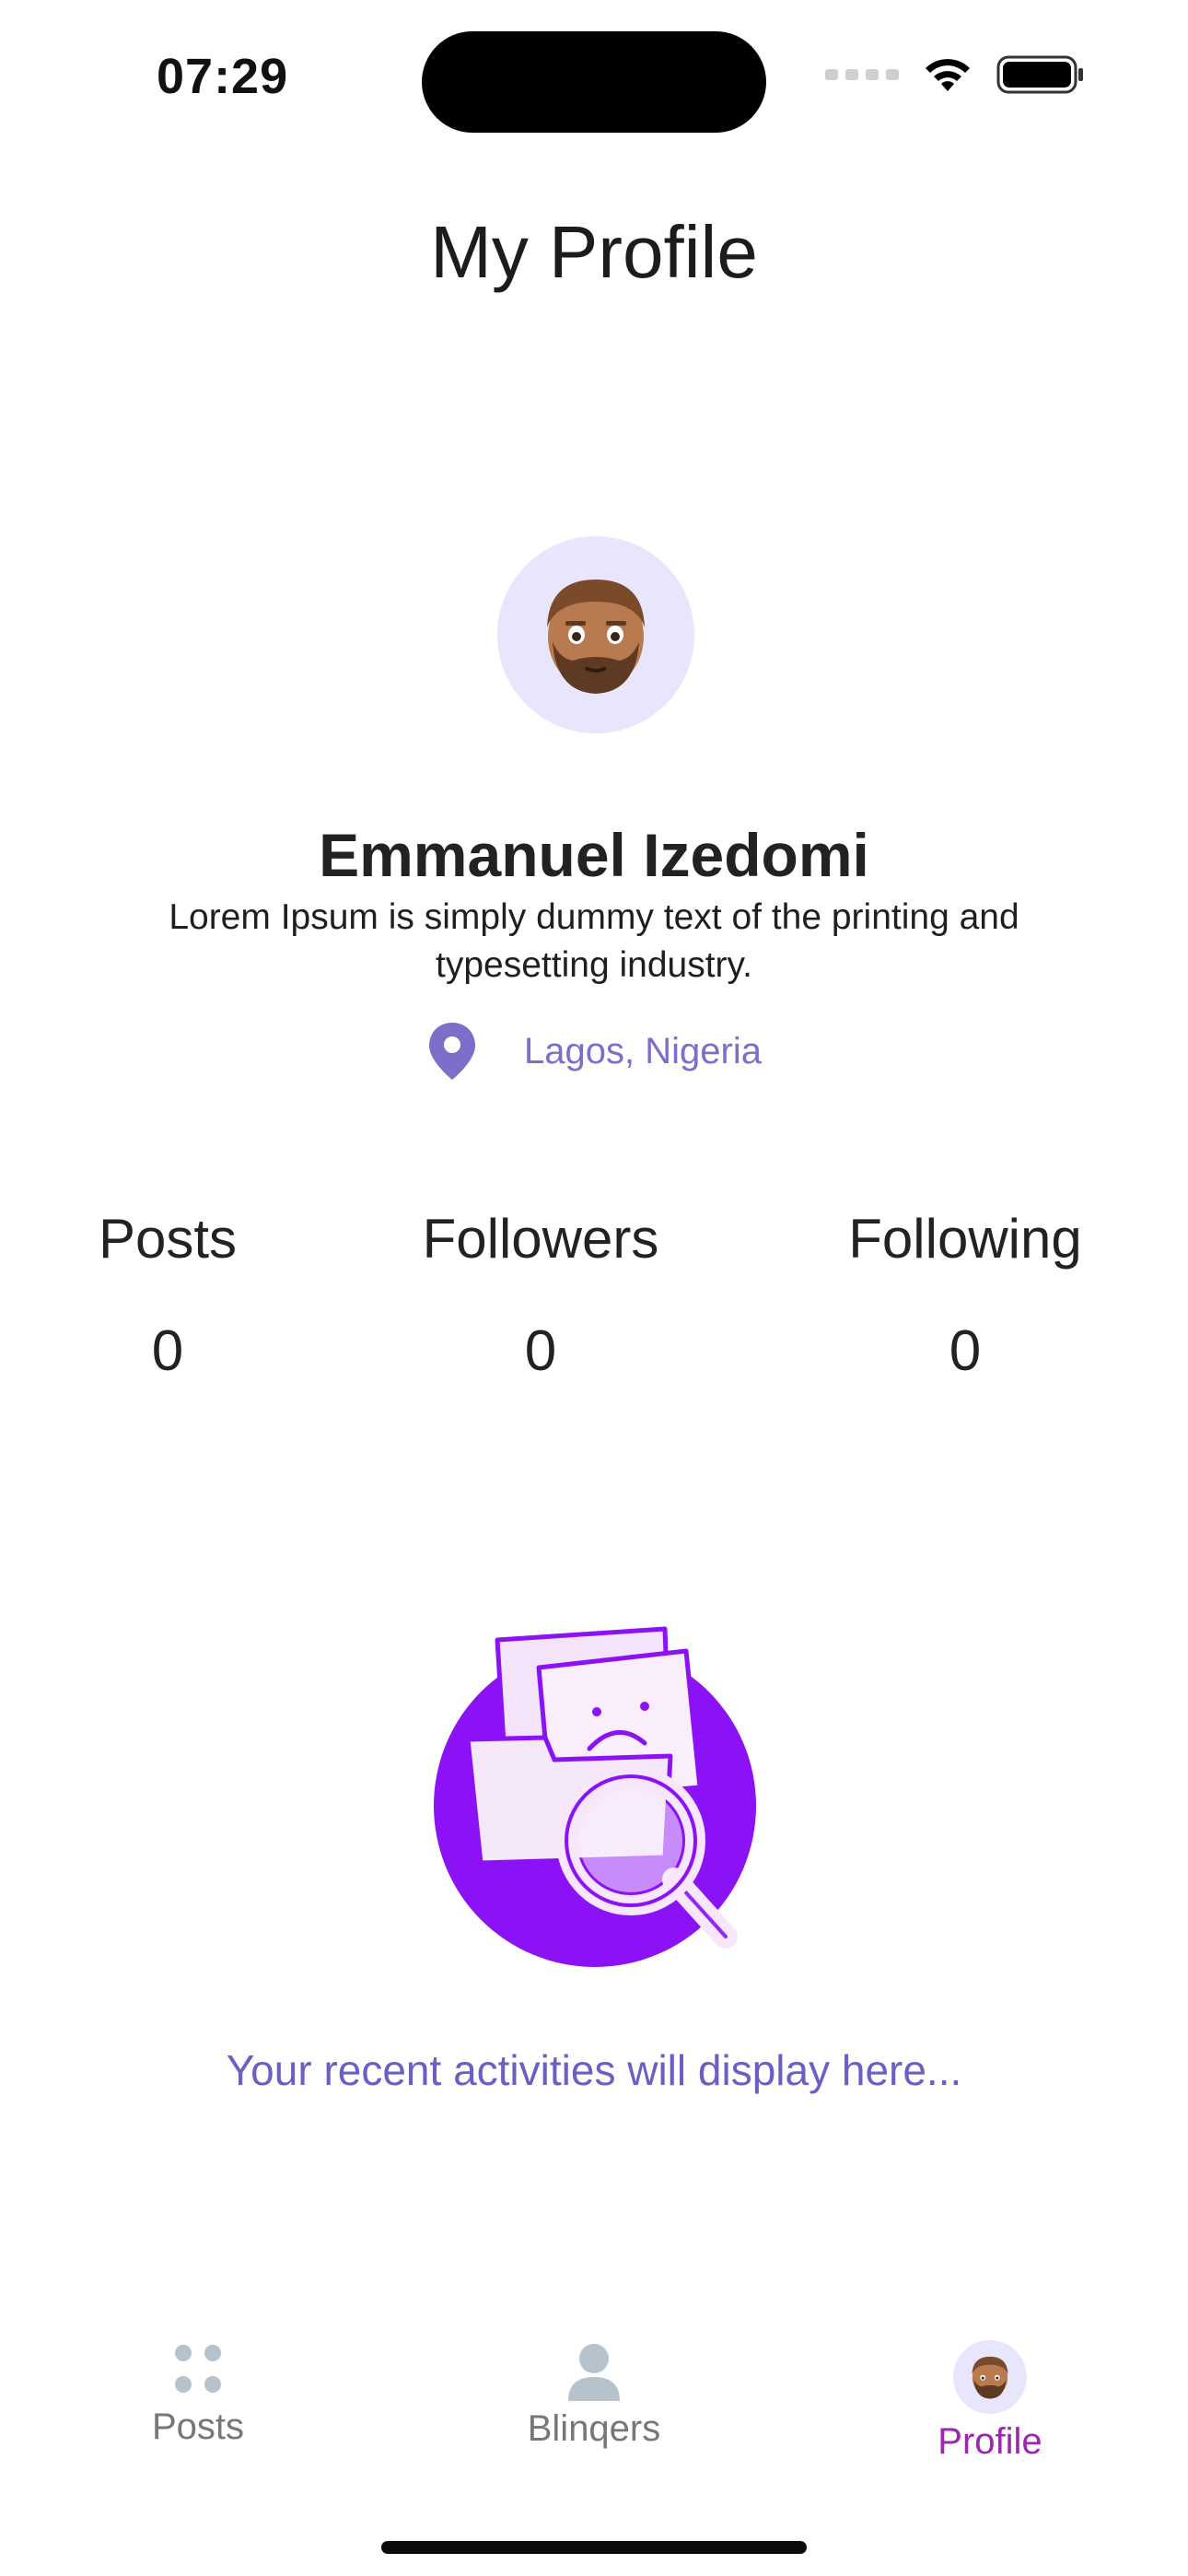 The height and width of the screenshot is (2576, 1188). I want to click on tab-label: Posts, so click(198, 2426).